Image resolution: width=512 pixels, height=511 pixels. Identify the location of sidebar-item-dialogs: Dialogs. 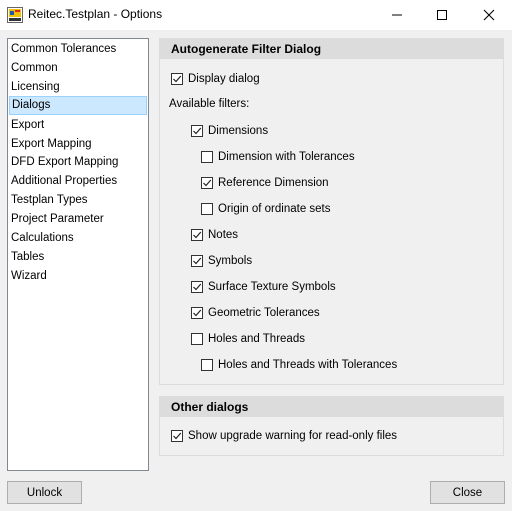
(78, 105).